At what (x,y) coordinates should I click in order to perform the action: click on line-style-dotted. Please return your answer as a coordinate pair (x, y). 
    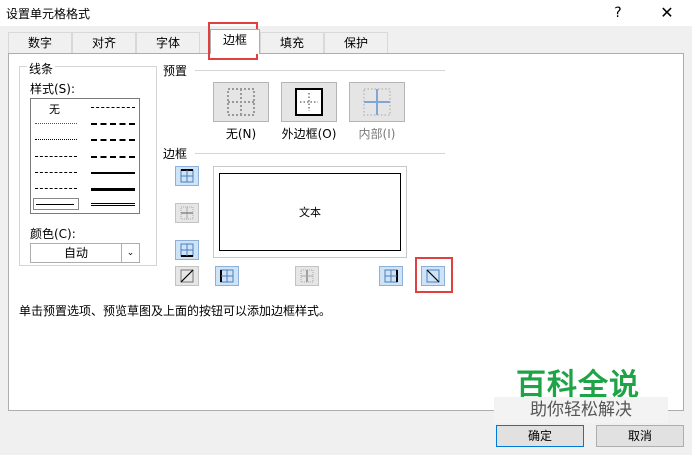
    Looking at the image, I should click on (56, 139).